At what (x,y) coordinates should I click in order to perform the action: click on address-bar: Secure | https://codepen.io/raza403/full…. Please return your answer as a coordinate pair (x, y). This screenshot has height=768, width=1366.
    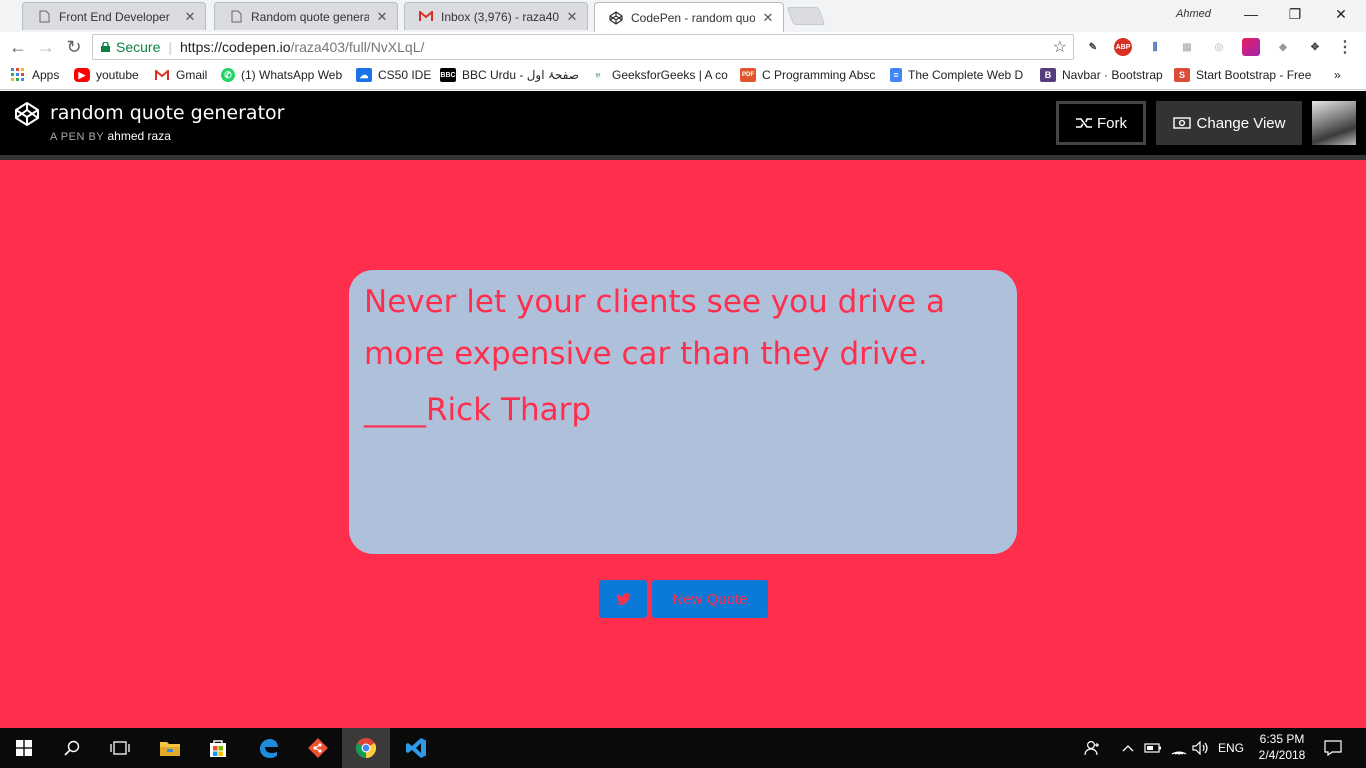
    Looking at the image, I should click on (583, 47).